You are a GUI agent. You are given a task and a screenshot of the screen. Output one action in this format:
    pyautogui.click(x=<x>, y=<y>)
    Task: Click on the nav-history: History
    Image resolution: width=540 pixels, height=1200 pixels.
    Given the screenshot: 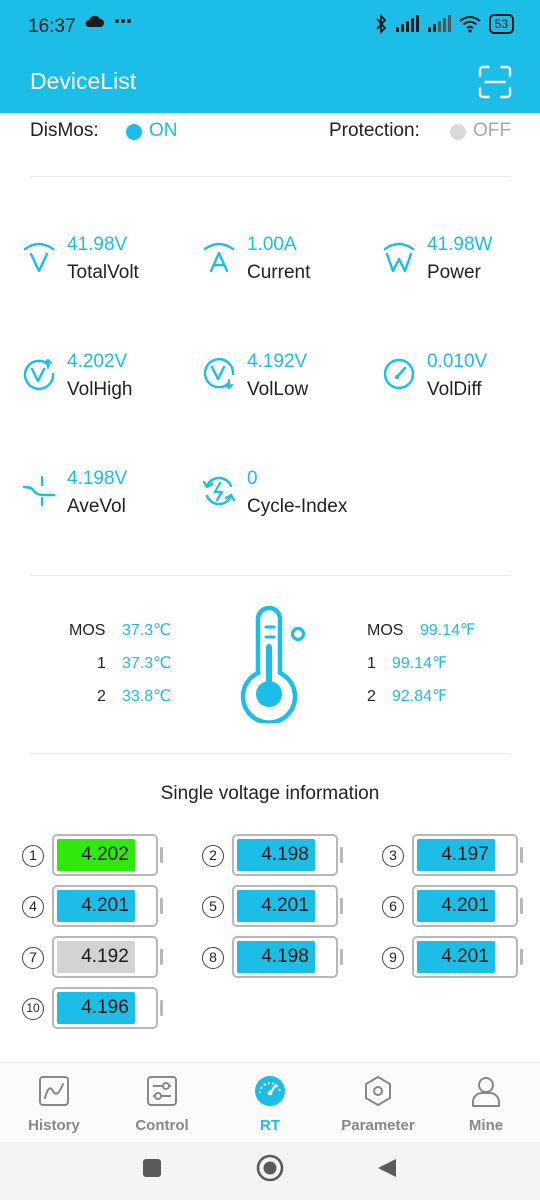 What is the action you would take?
    pyautogui.click(x=54, y=1108)
    